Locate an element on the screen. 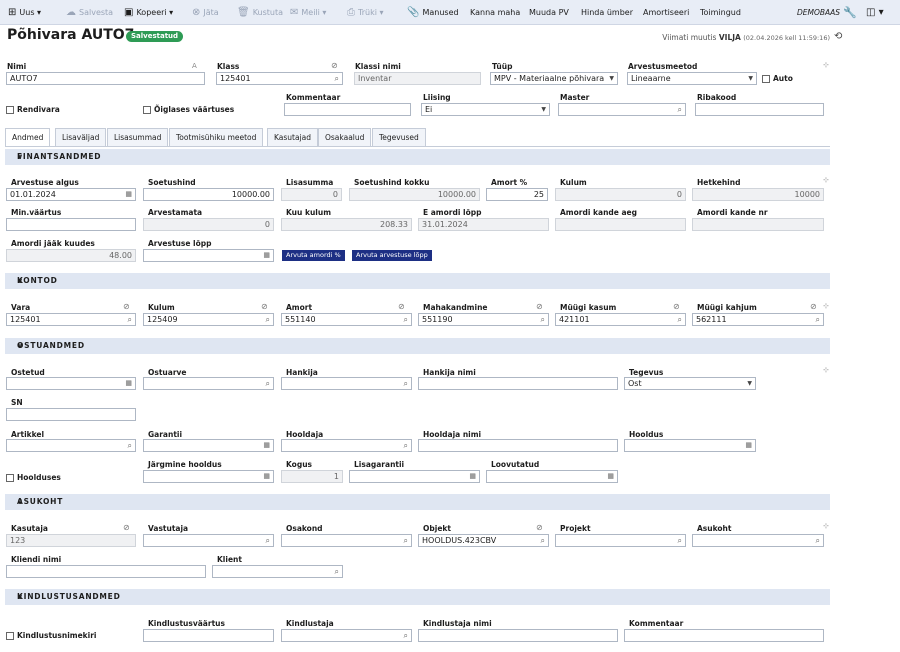 Image resolution: width=900 pixels, height=652 pixels. objekt-field: HOOLDUS.423CBV ⌕ is located at coordinates (483, 540).